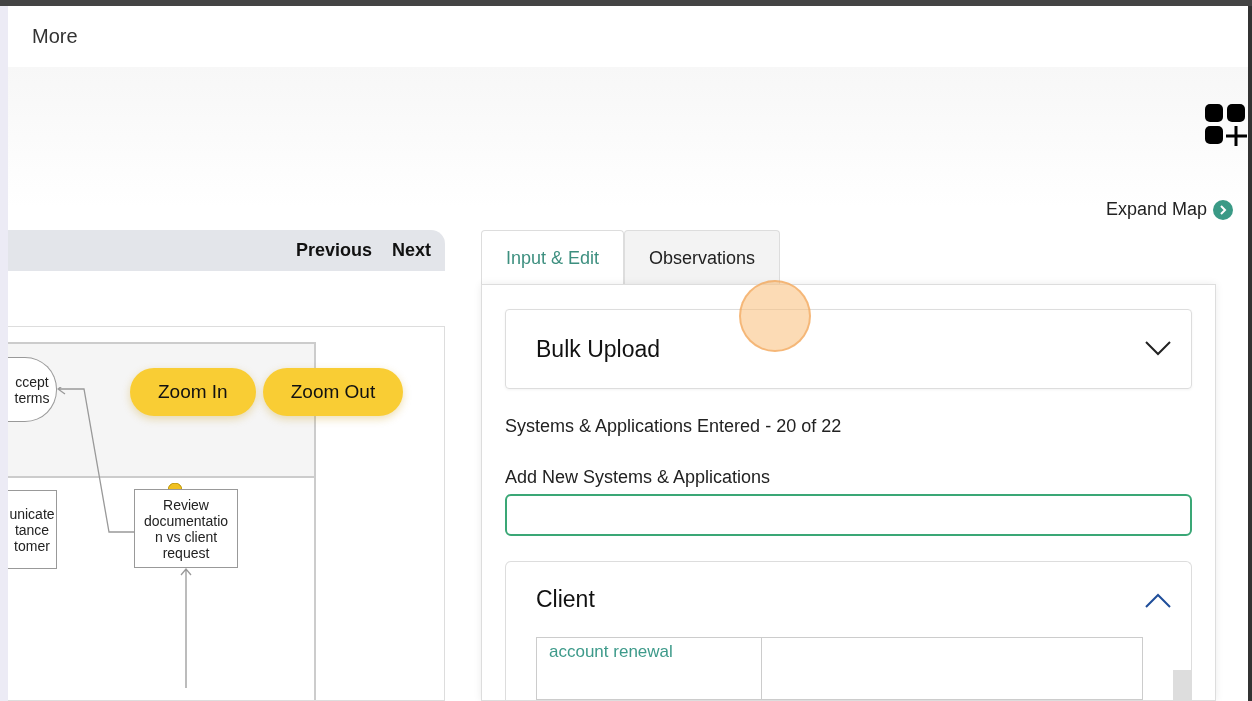  I want to click on entry-count-text: Systems & Applications Entered - 20 of 22, so click(674, 426).